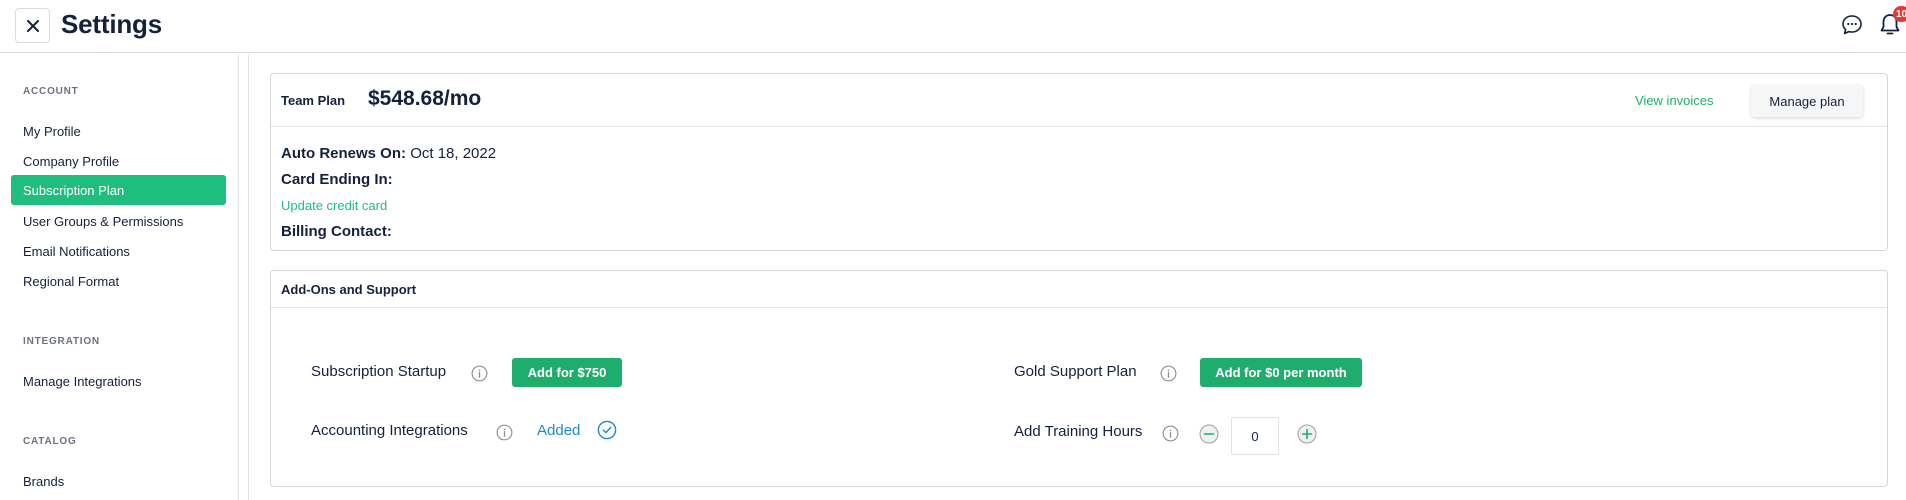 The width and height of the screenshot is (1906, 500). What do you see at coordinates (1209, 434) in the screenshot?
I see `decrement-hours-button` at bounding box center [1209, 434].